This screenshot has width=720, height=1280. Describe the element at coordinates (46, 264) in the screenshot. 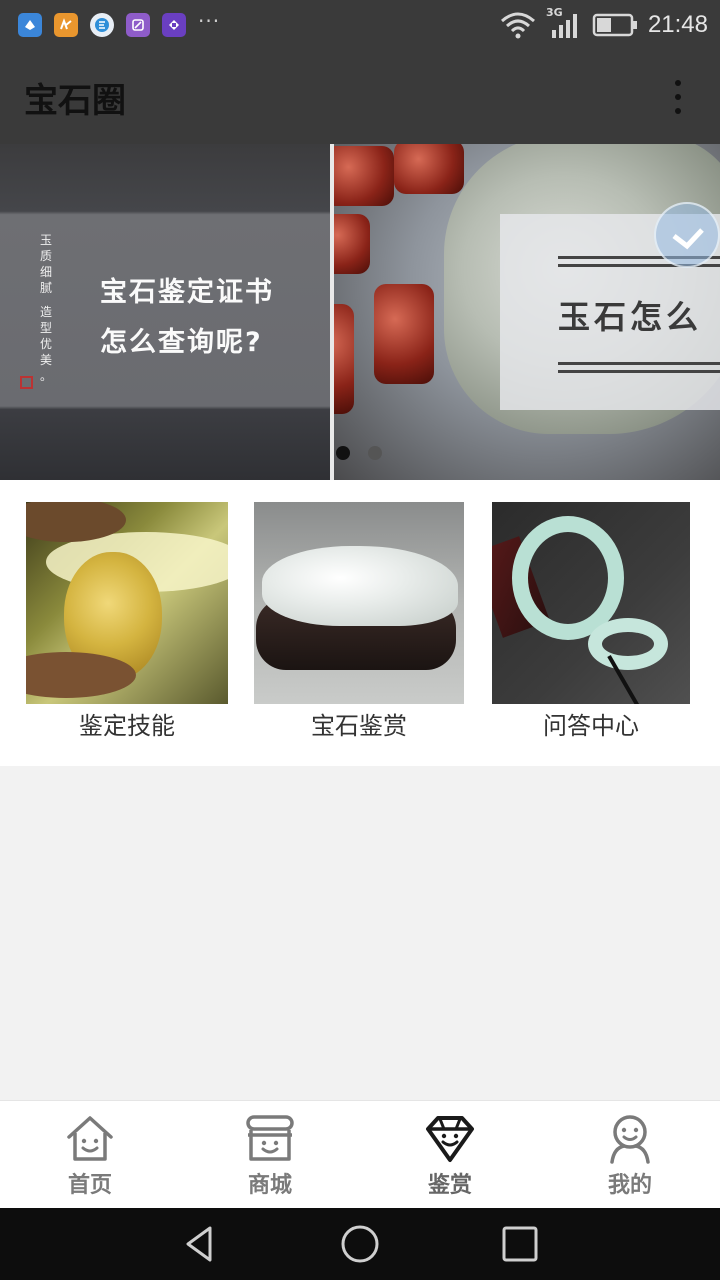

I see `slide-vertical-text-1: 玉质细腻` at that location.